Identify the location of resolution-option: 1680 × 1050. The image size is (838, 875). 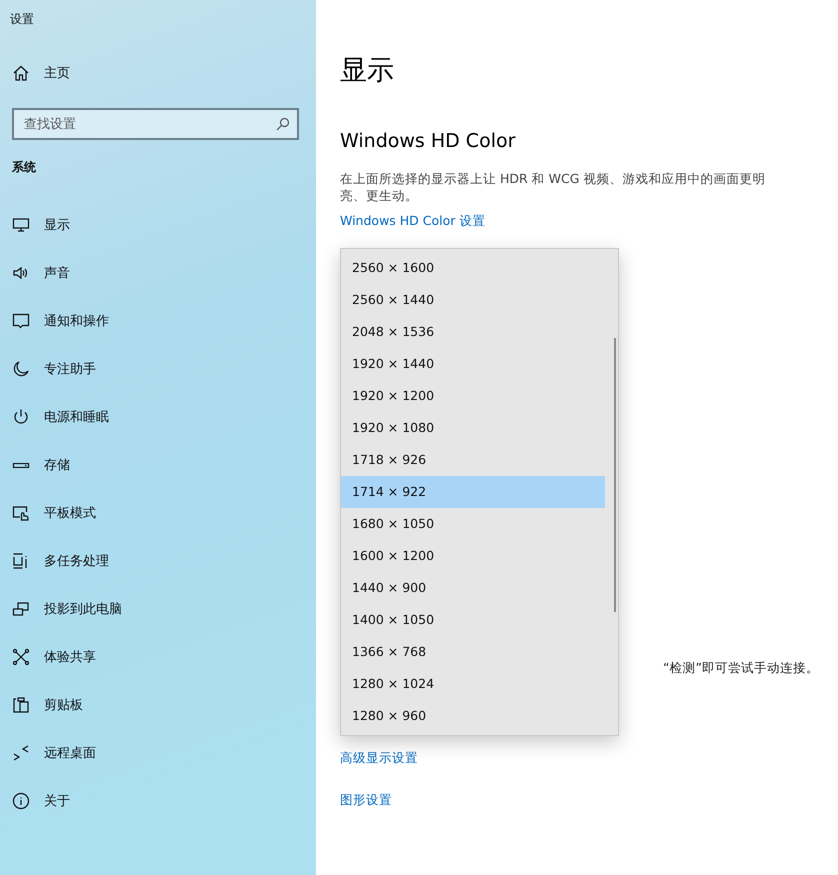
(473, 524).